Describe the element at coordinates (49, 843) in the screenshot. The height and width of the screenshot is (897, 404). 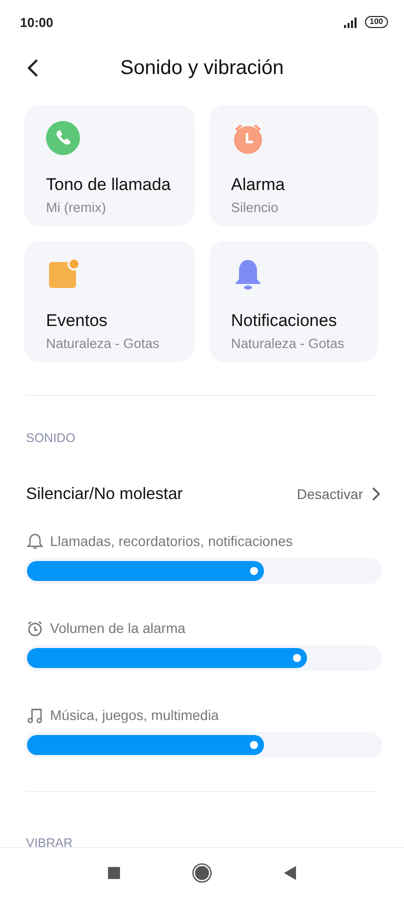
I see `section-header: VIBRAR` at that location.